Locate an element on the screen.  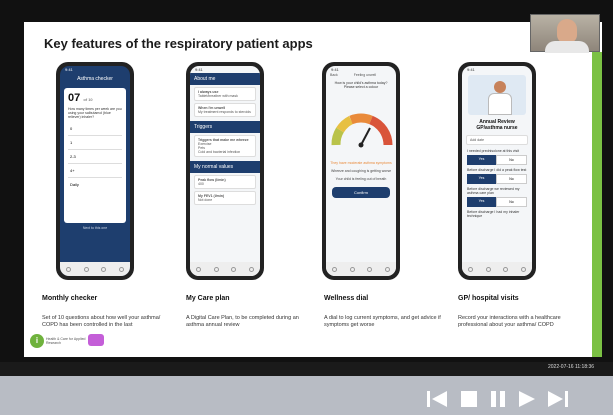
dial-needle is located at coordinates (365, 136).